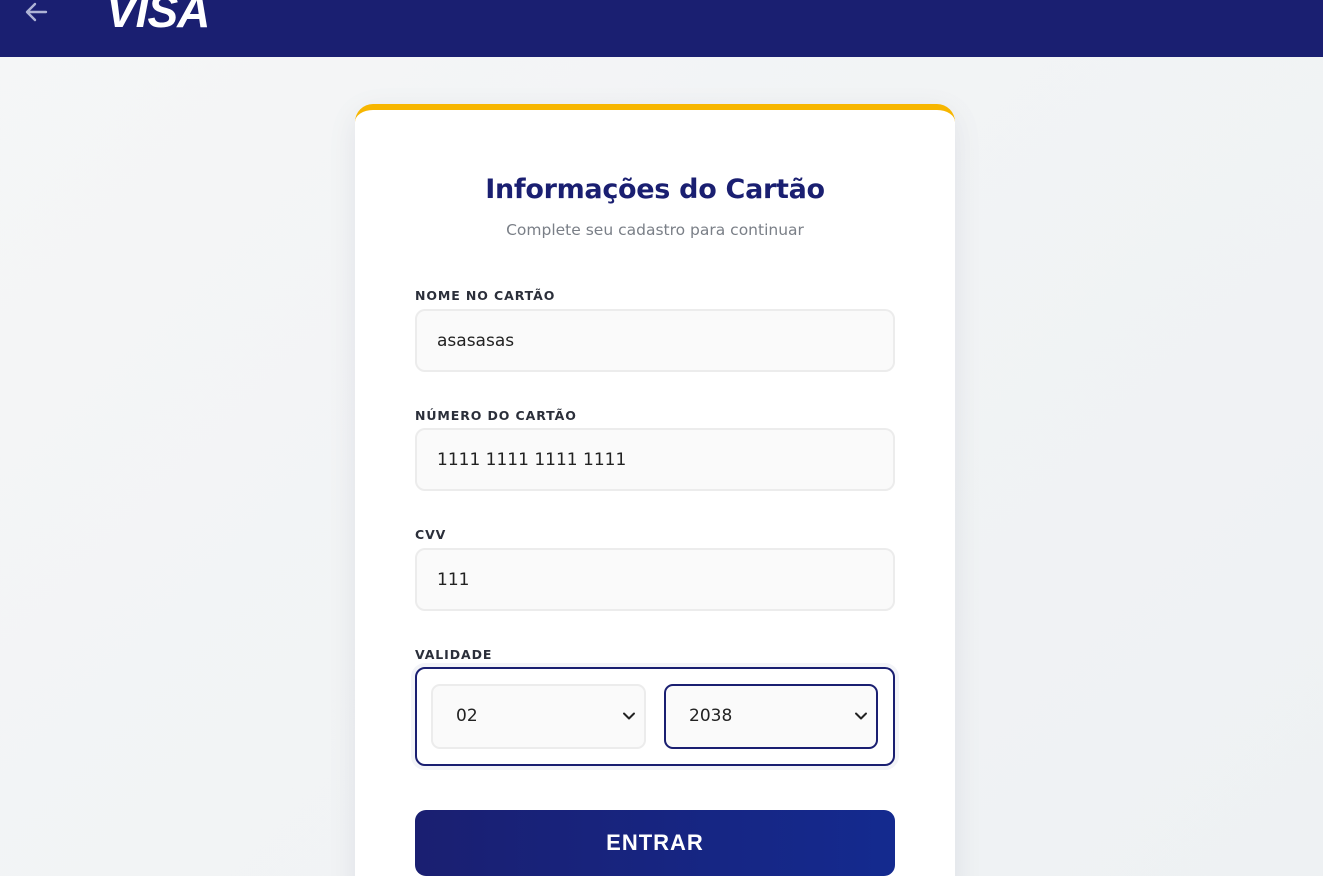  What do you see at coordinates (655, 459) in the screenshot?
I see `card-number-input` at bounding box center [655, 459].